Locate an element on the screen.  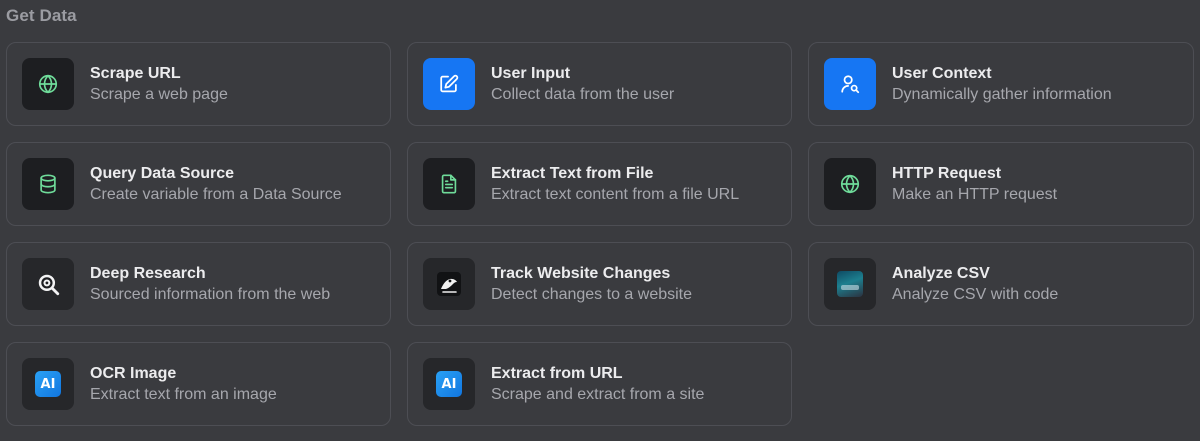
card-ocr-image: AI OCR Image Extract text from an image is located at coordinates (198, 384).